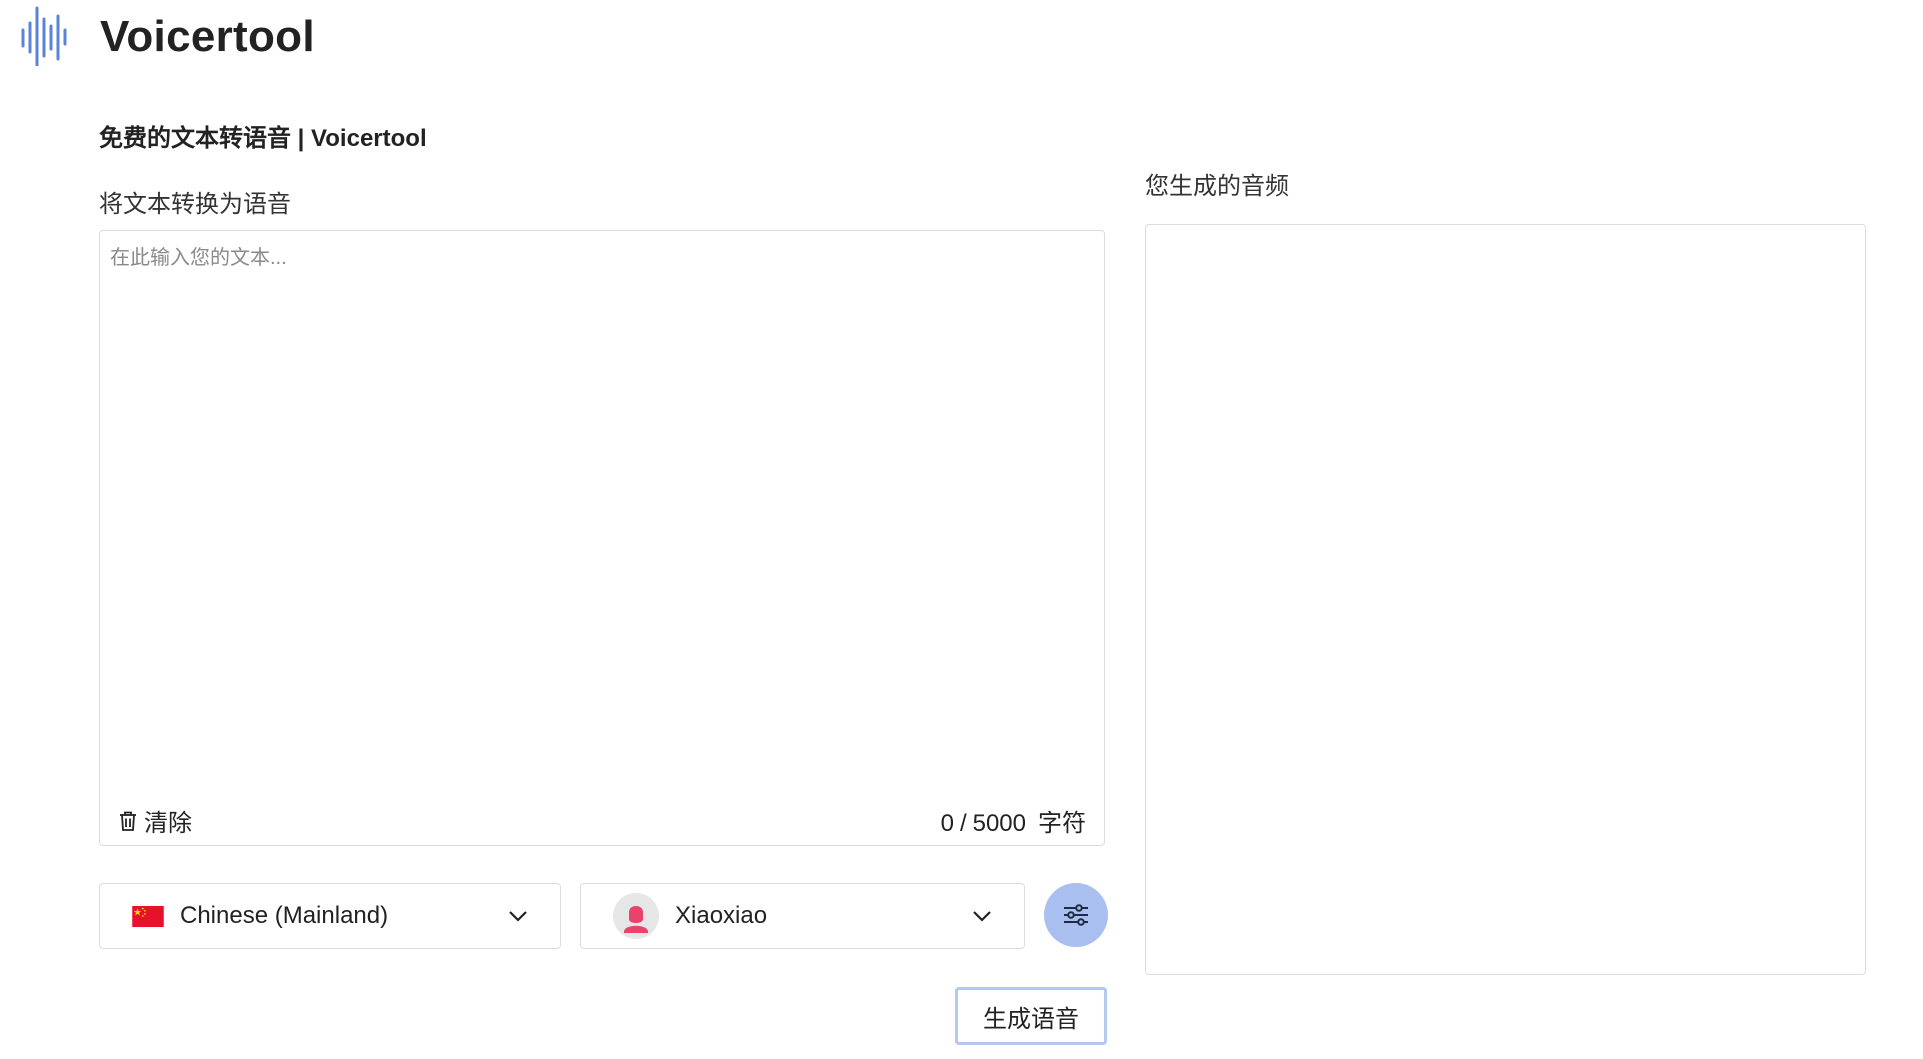 The image size is (1923, 1059). Describe the element at coordinates (947, 823) in the screenshot. I see `char-count-current: 0` at that location.